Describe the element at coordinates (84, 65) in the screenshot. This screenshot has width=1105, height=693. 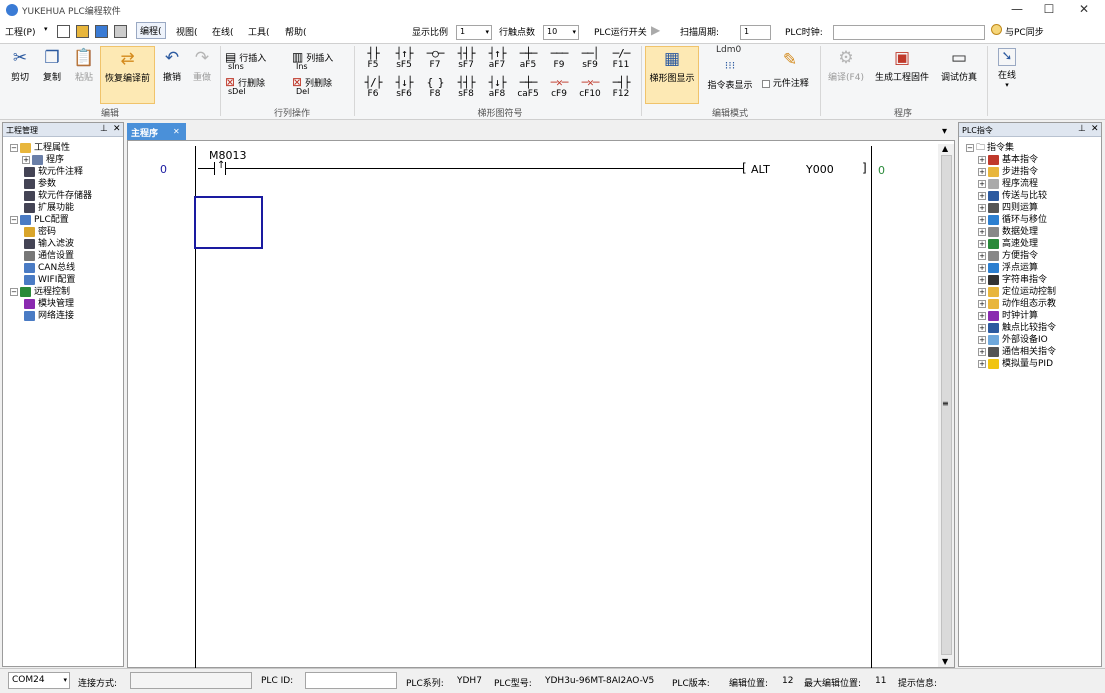
I see `paste-button: 📋 粘贴` at that location.